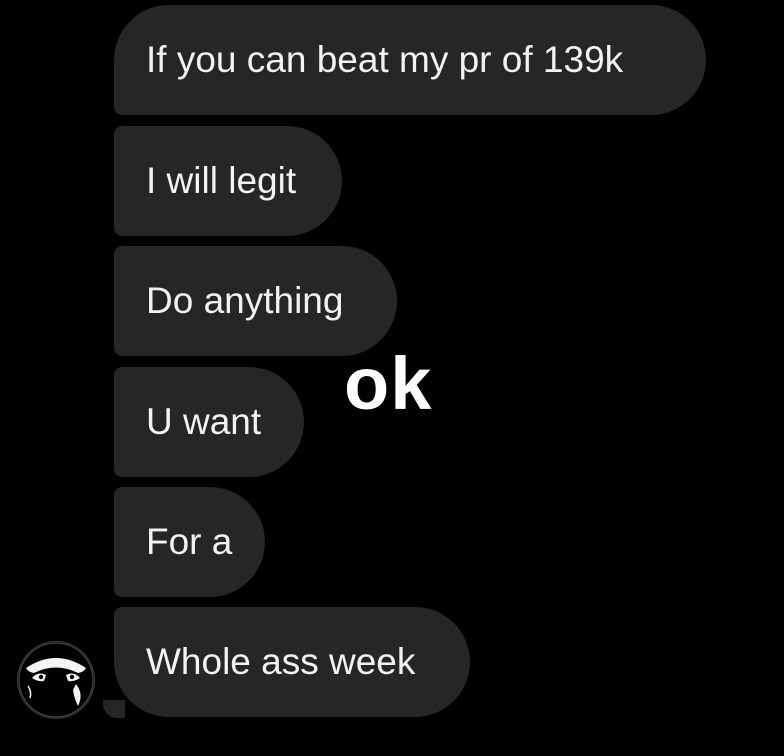 The width and height of the screenshot is (784, 756). I want to click on message-bubble: Do anything, so click(255, 301).